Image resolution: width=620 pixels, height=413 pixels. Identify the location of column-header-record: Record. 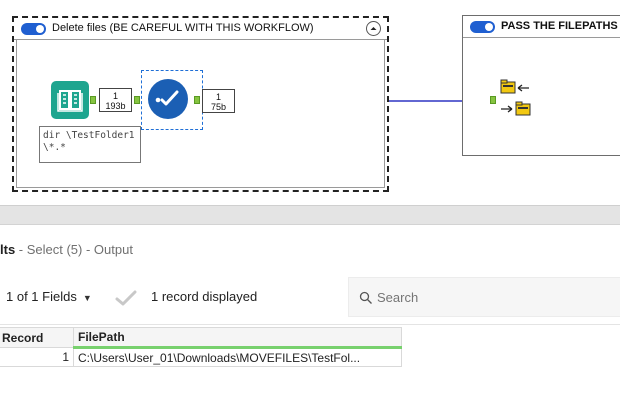
(37, 337).